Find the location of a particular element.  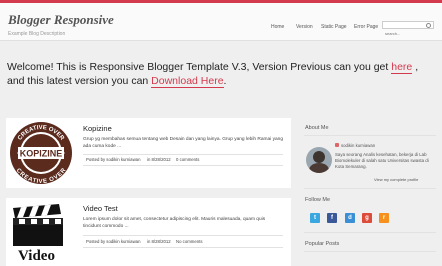

follow-me-heading: Follow Me is located at coordinates (318, 200).